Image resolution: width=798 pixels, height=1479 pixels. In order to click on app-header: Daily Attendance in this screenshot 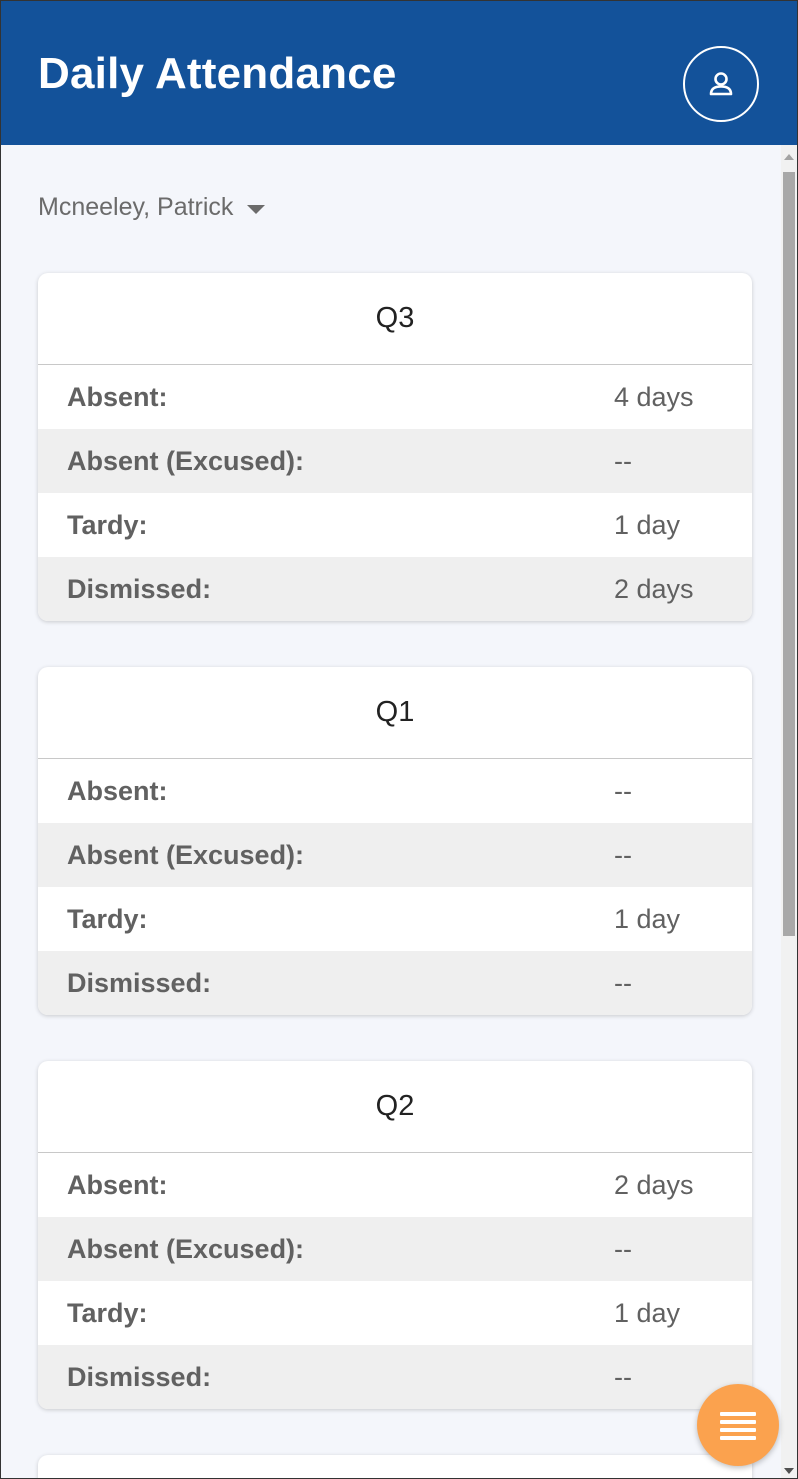, I will do `click(399, 73)`.